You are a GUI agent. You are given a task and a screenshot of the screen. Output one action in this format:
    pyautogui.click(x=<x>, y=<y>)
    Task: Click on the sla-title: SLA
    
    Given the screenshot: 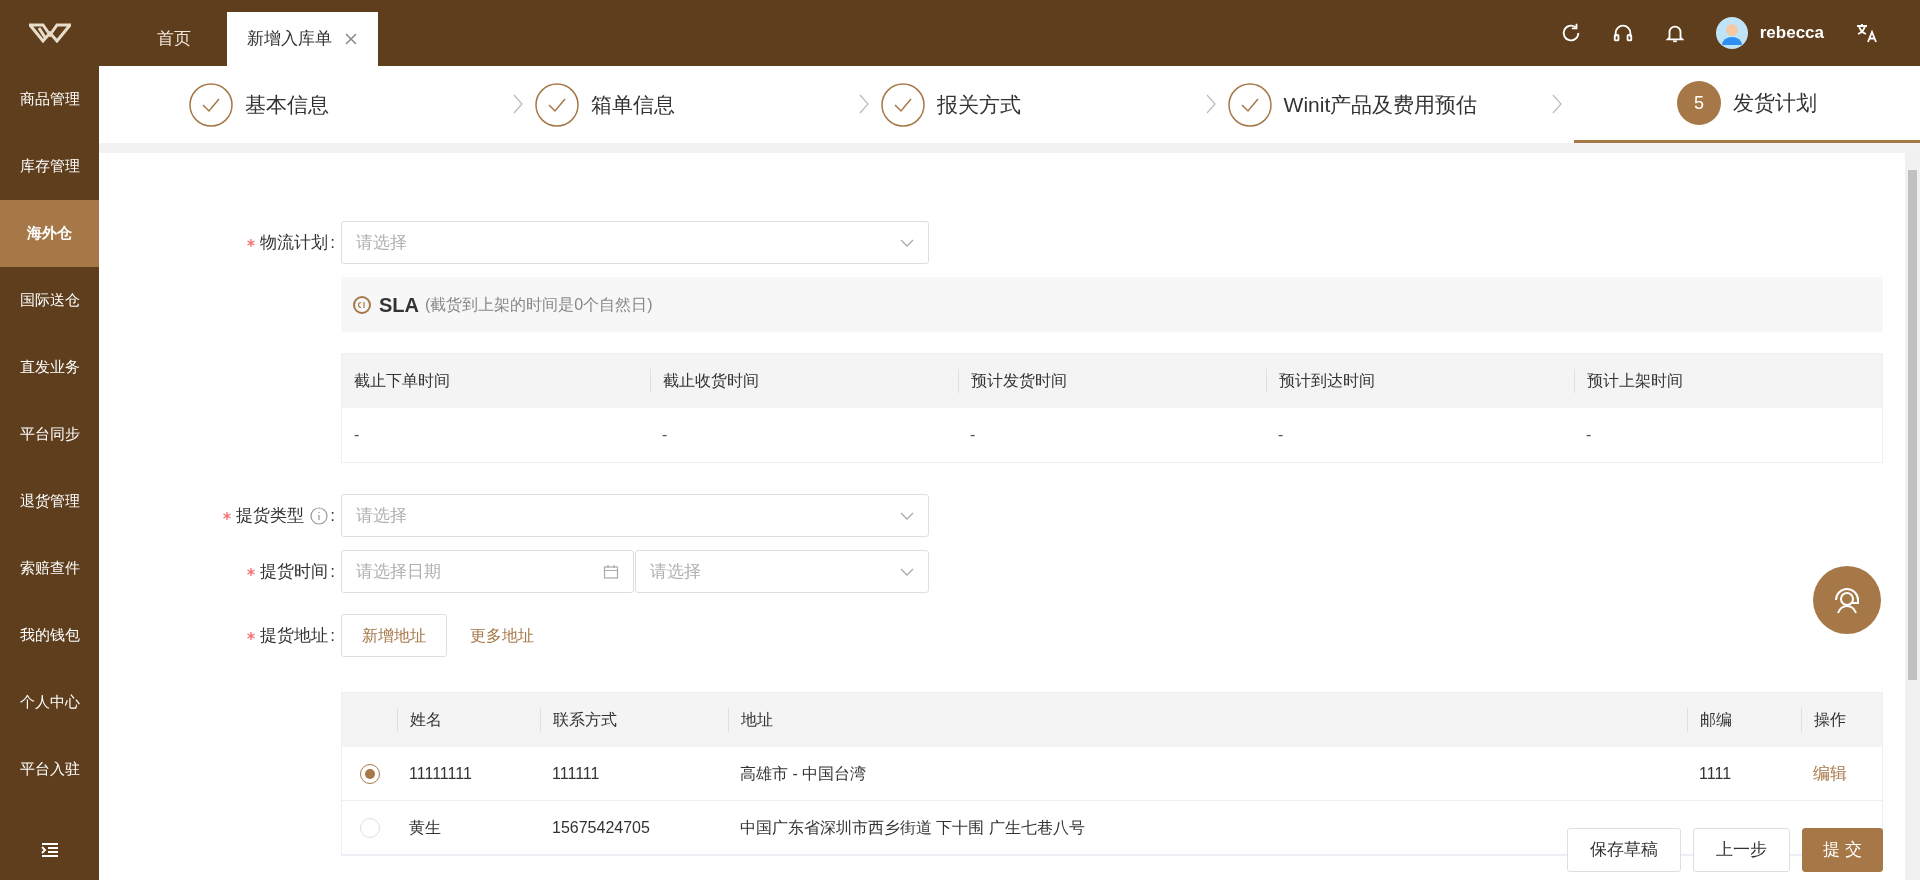 What is the action you would take?
    pyautogui.click(x=399, y=305)
    